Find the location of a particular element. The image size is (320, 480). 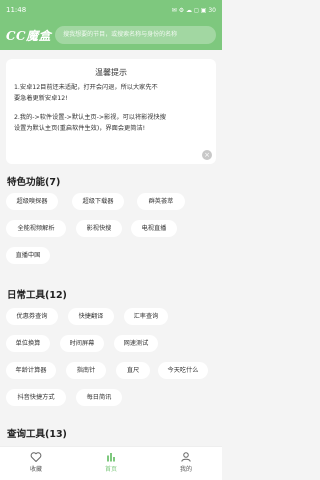

notice-line-1: 1.安卓12目前还未适配，打开会闪退，所以大家先不 is located at coordinates (86, 87).